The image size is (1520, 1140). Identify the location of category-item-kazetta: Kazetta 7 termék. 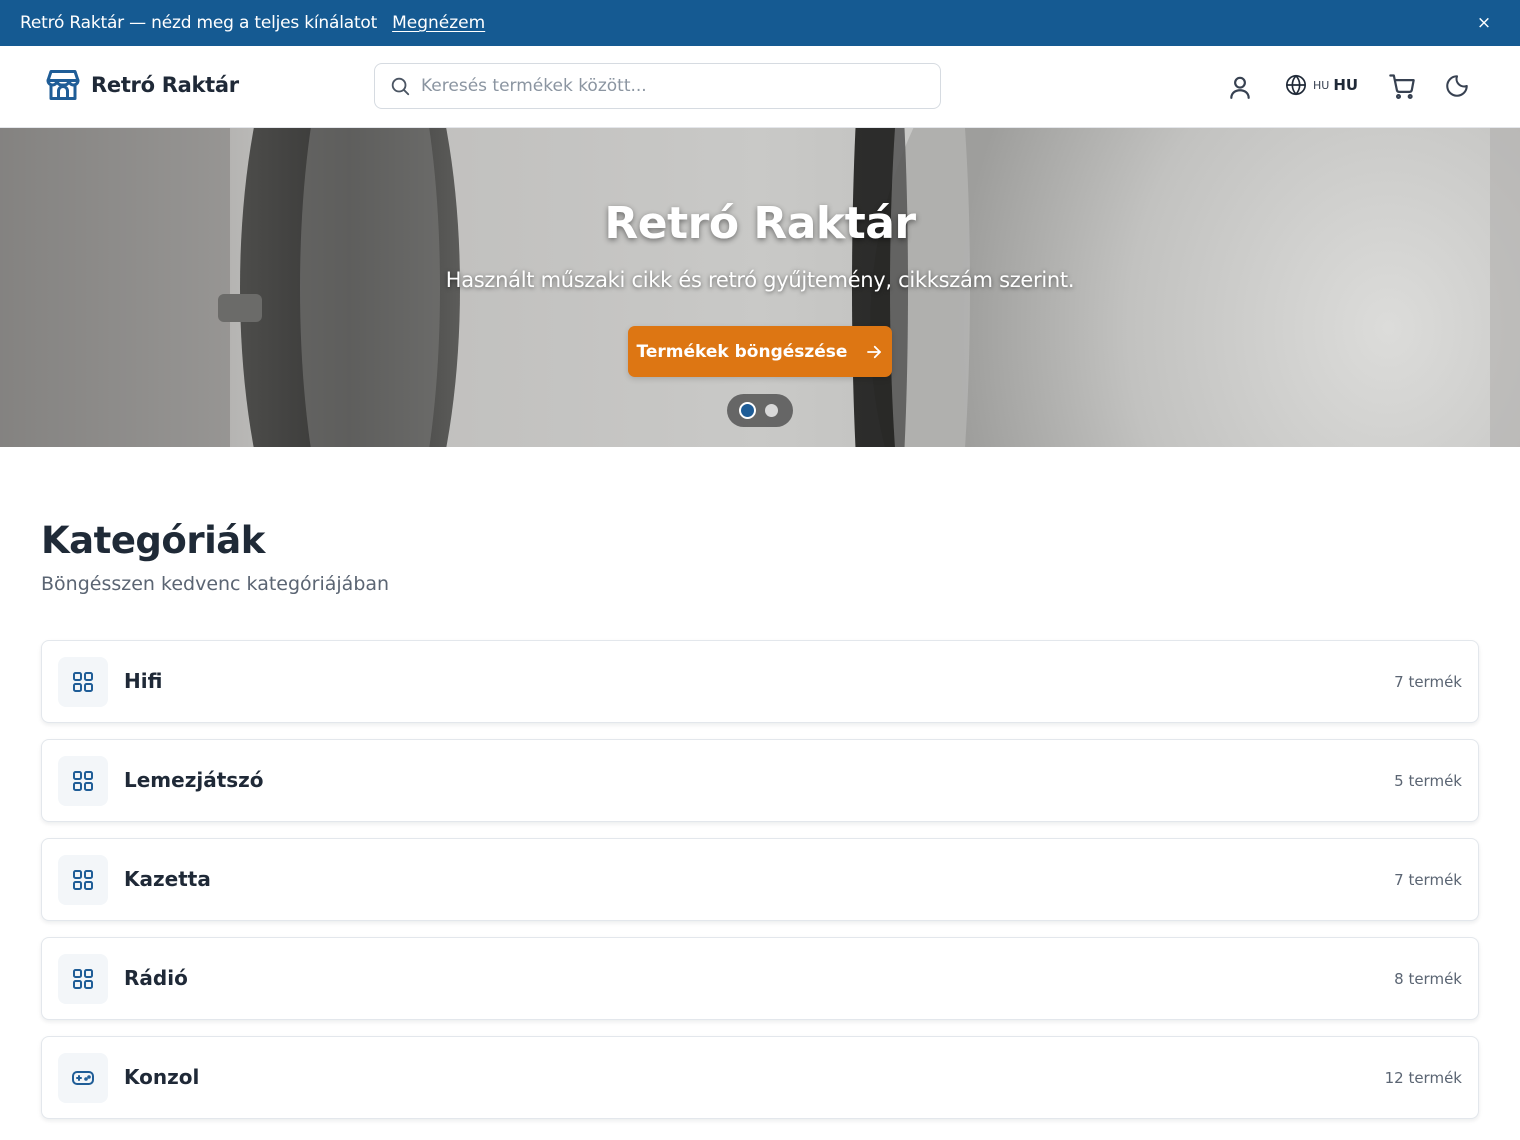
(760, 879).